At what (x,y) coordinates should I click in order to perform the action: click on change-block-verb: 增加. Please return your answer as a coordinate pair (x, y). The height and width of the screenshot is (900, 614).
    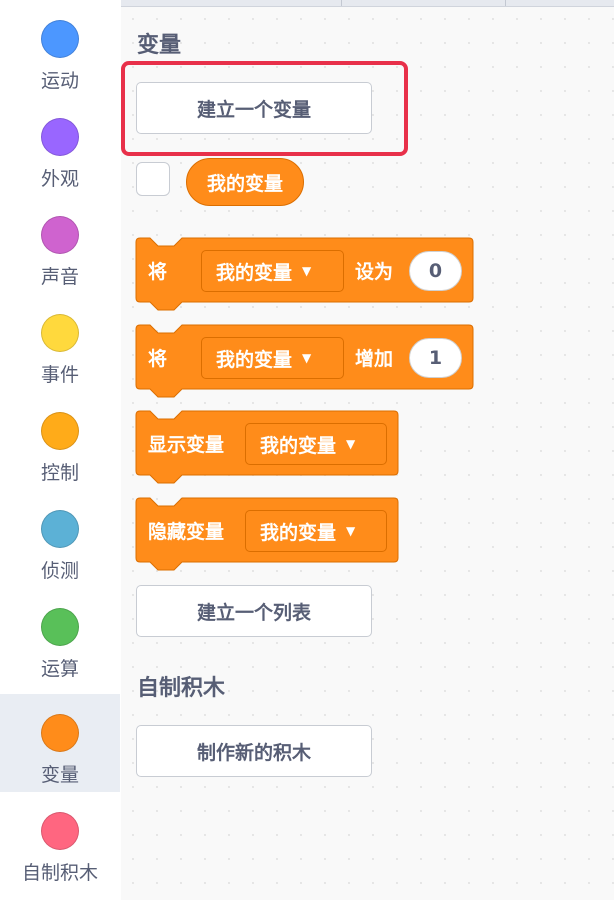
    Looking at the image, I should click on (374, 358).